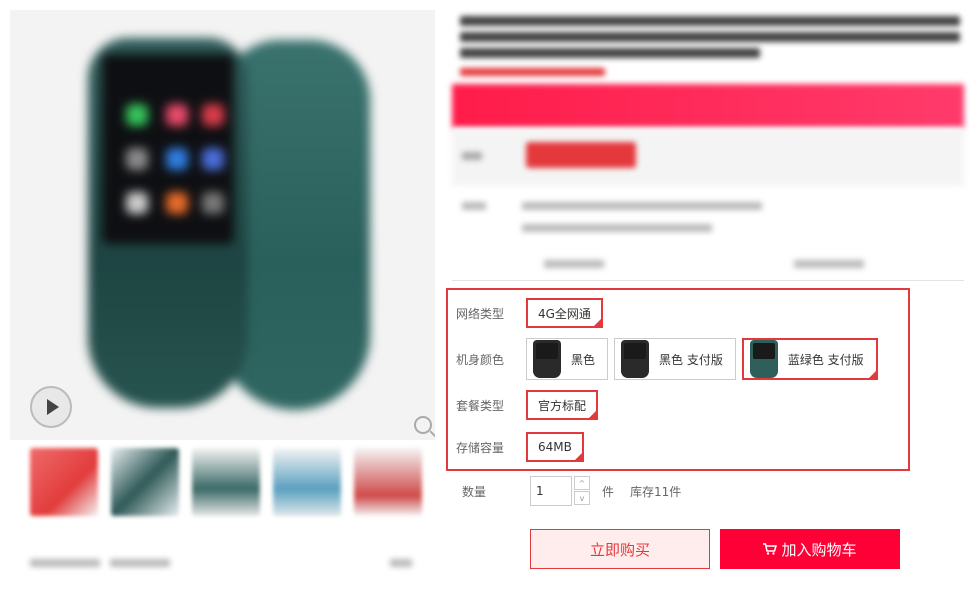  Describe the element at coordinates (712, 44) in the screenshot. I see `product-title` at that location.